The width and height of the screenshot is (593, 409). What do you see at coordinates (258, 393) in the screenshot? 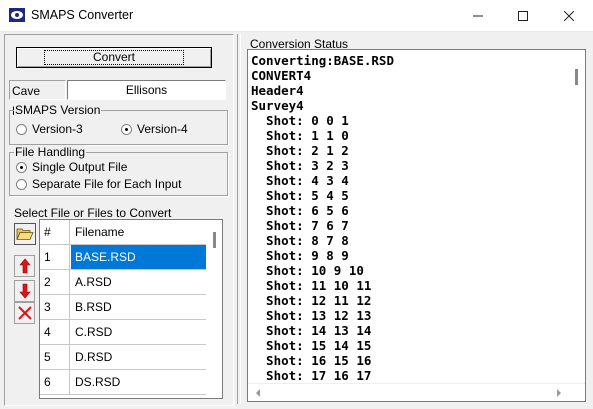
I see `scroll-left-icon` at bounding box center [258, 393].